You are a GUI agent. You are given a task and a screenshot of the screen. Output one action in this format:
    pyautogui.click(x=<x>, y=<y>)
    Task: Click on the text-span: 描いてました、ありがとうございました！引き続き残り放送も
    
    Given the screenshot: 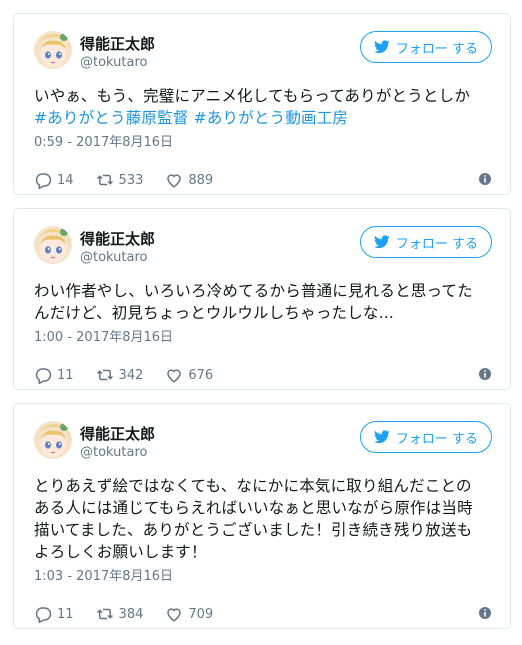 What is the action you would take?
    pyautogui.click(x=253, y=530)
    